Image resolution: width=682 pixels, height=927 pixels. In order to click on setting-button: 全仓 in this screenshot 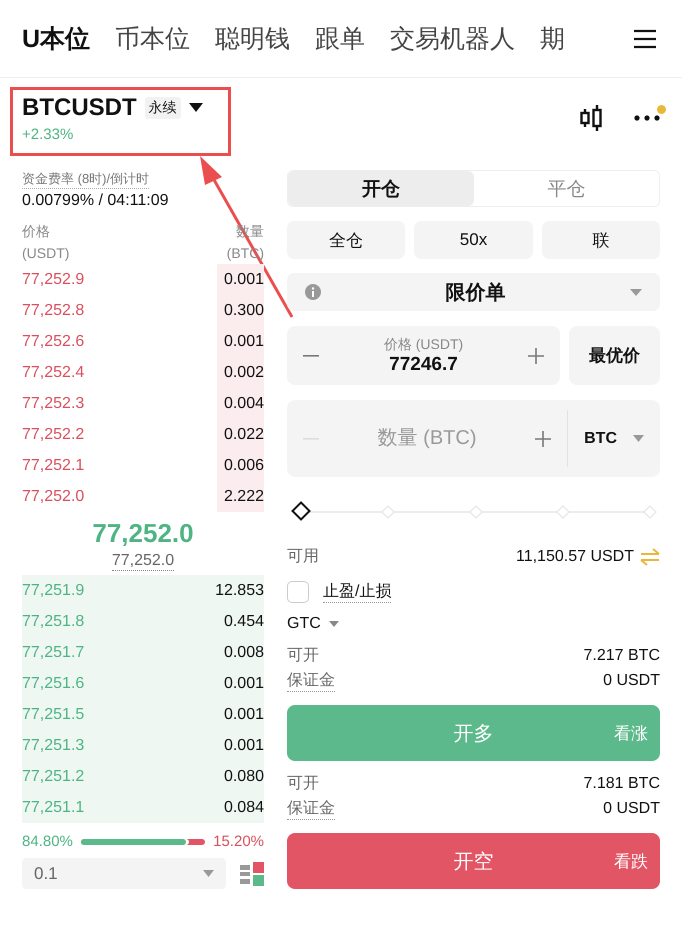, I will do `click(346, 240)`.